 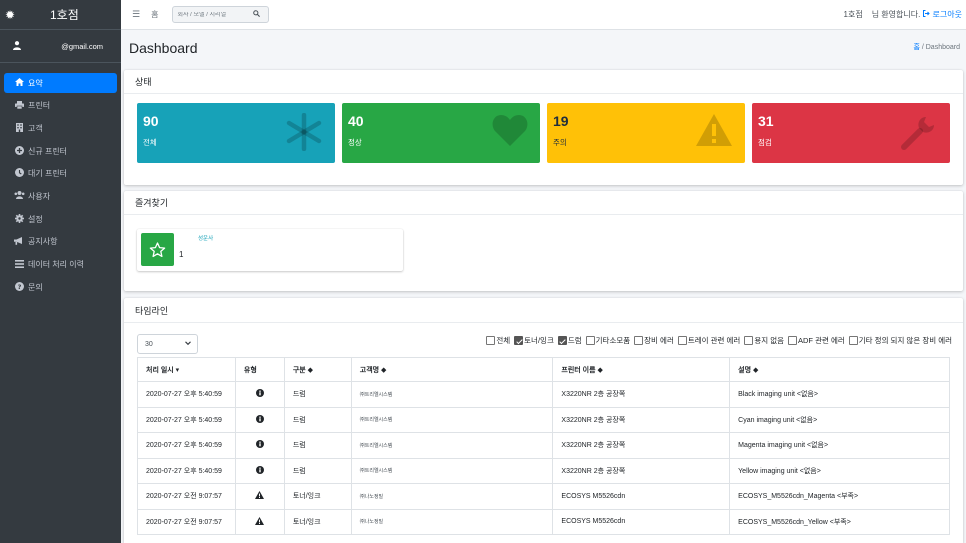 What do you see at coordinates (56, 264) in the screenshot?
I see `sidebar-item-label: 데이터 처리 이력` at bounding box center [56, 264].